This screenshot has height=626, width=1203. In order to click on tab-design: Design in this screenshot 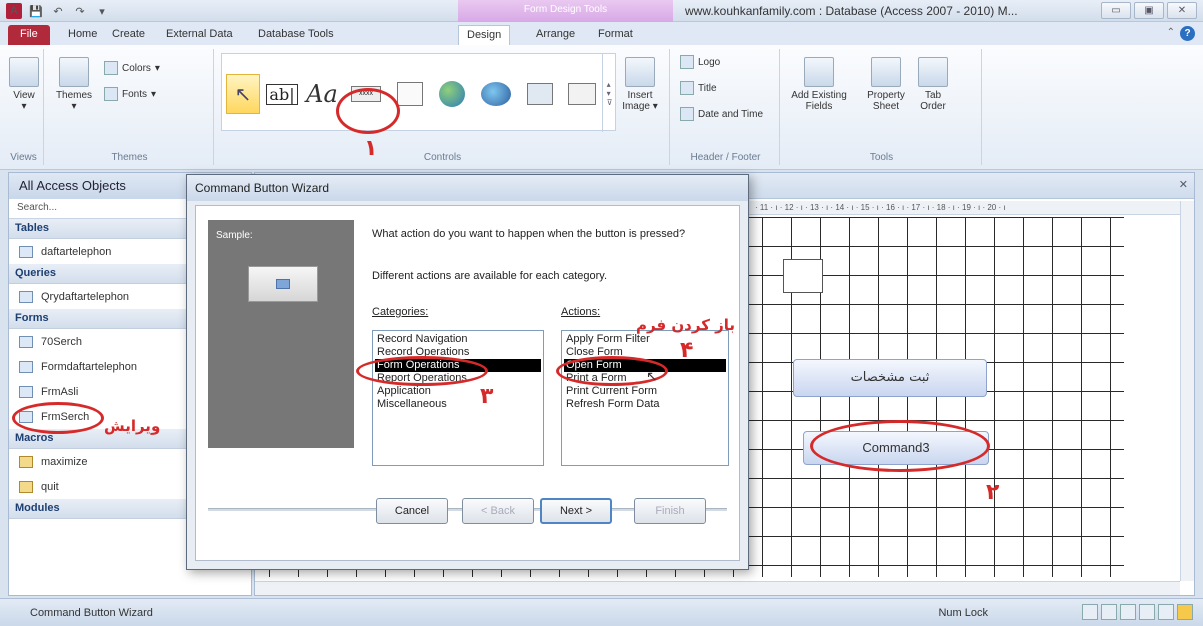, I will do `click(484, 35)`.